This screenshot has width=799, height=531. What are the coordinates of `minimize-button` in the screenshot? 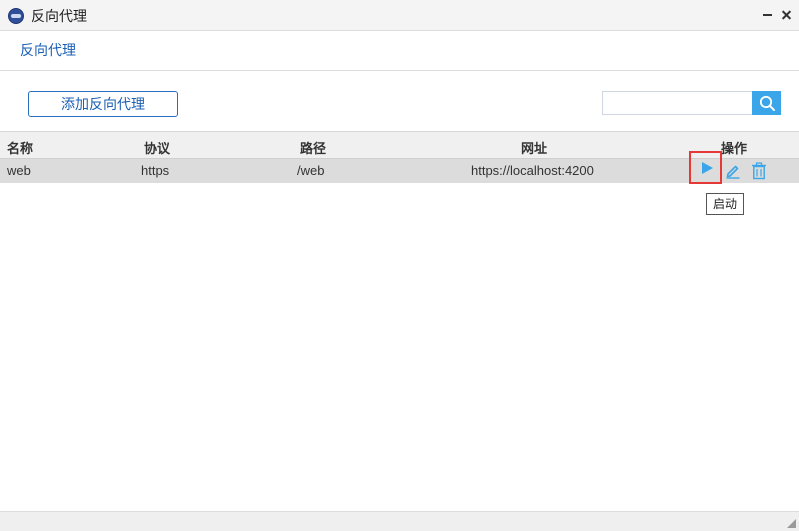 It's located at (767, 14).